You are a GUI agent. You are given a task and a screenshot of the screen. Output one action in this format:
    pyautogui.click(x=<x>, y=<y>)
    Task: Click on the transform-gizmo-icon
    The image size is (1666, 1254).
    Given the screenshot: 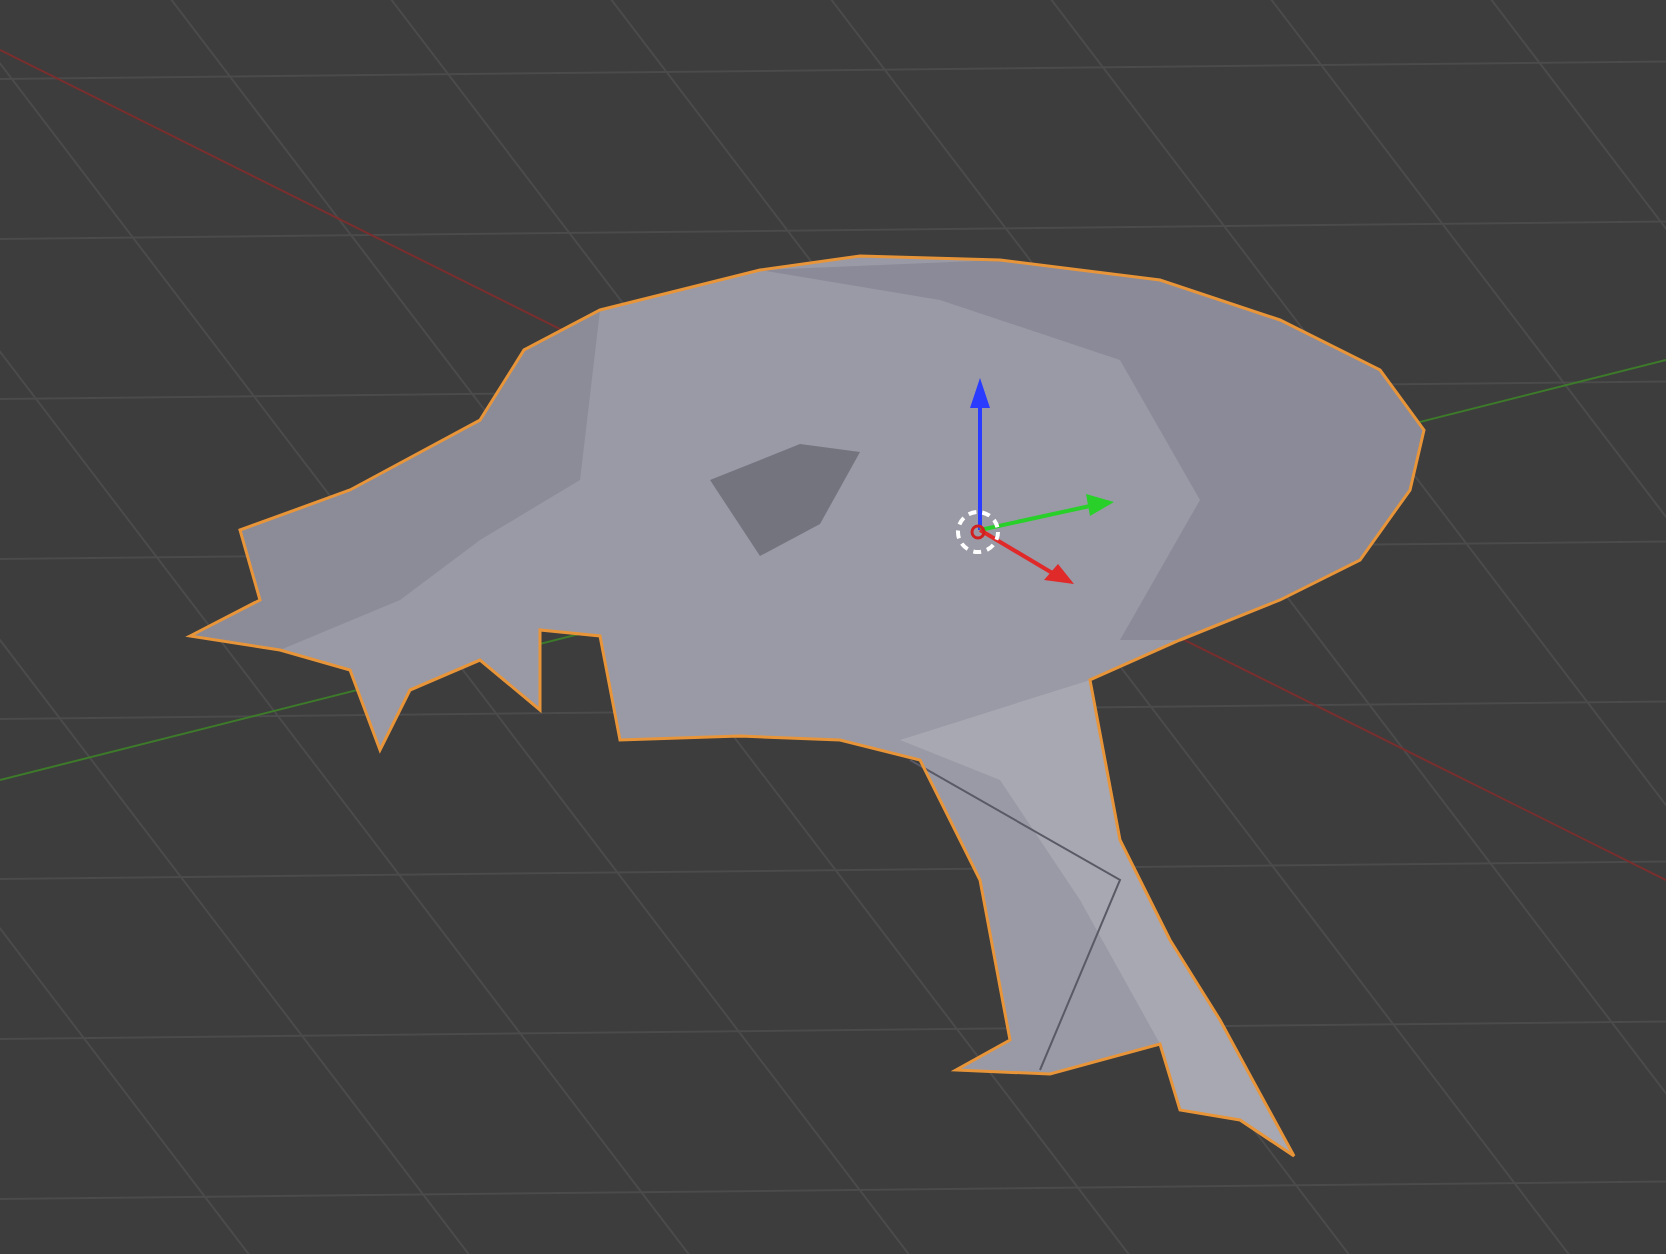 What is the action you would take?
    pyautogui.click(x=1035, y=481)
    